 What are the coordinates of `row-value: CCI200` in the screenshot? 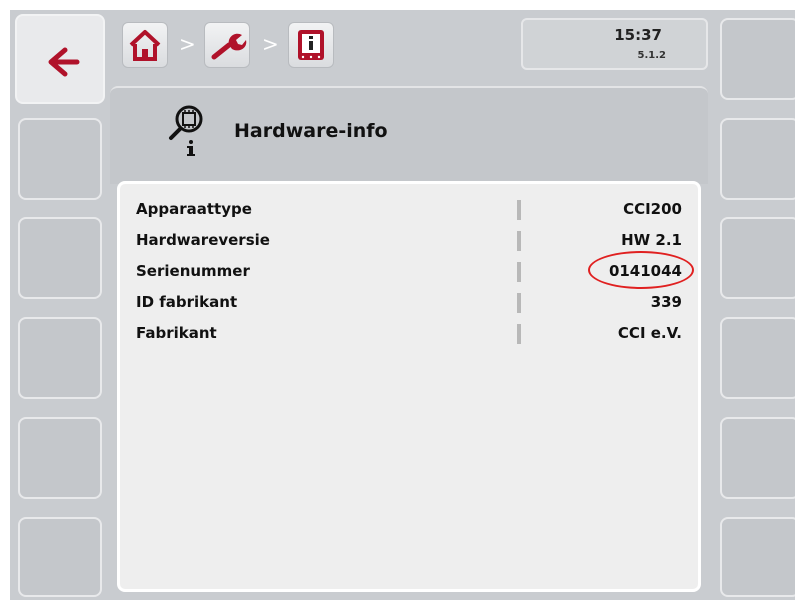 It's located at (652, 209).